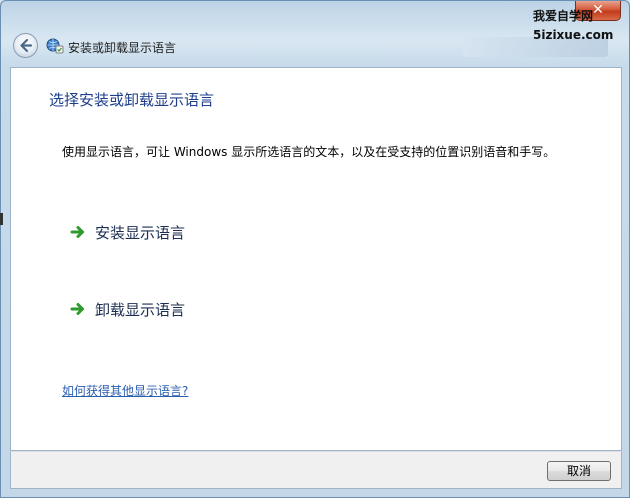 The image size is (630, 498). I want to click on title-bar: ✕ 安装或卸载显示语言 我爱自学网 5izixue.com, so click(315, 33).